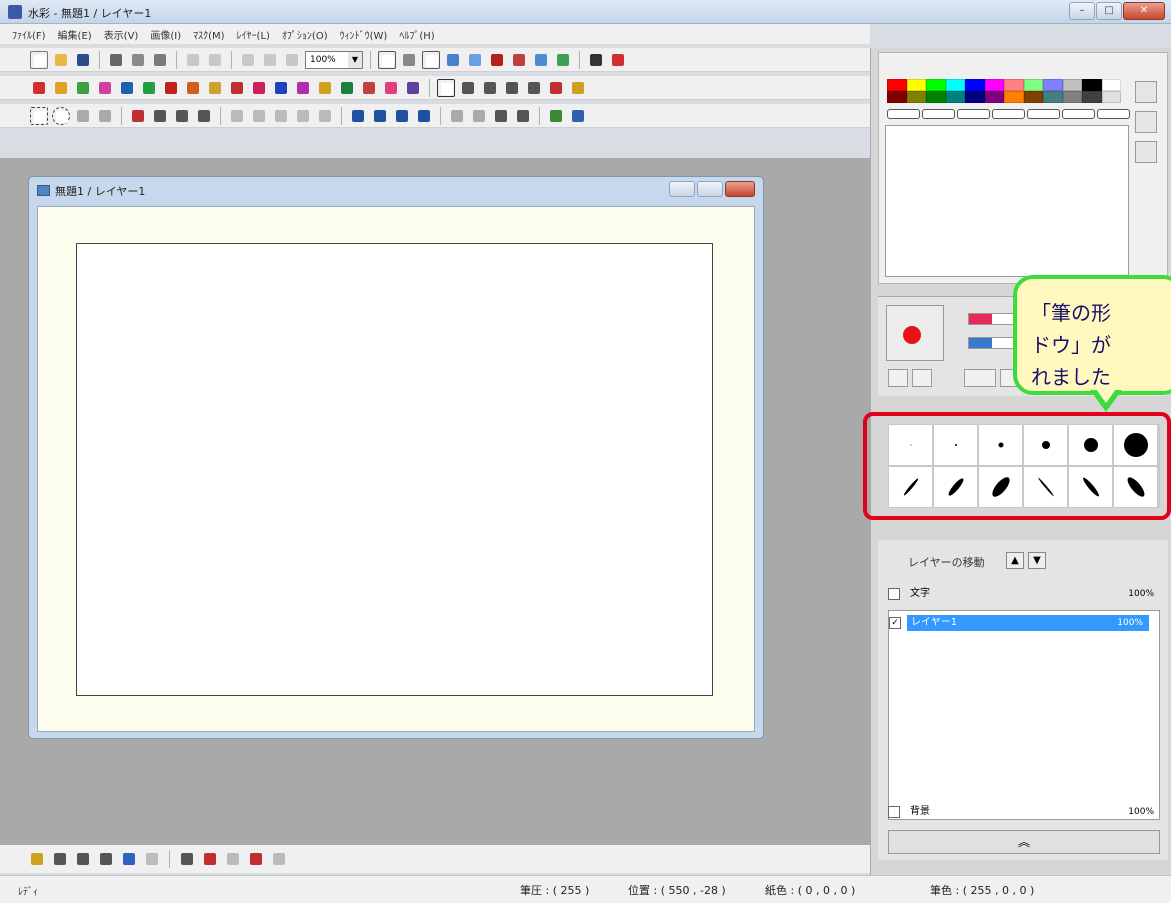 This screenshot has width=1171, height=903. What do you see at coordinates (106, 859) in the screenshot?
I see `merge-visible-icon` at bounding box center [106, 859].